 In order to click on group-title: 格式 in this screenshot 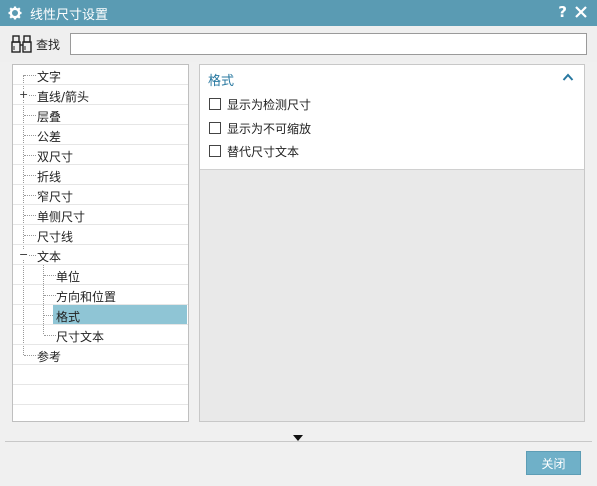, I will do `click(221, 81)`.